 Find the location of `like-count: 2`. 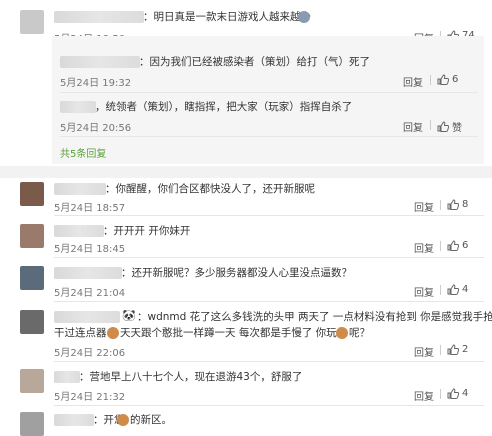

like-count: 2 is located at coordinates (465, 349).